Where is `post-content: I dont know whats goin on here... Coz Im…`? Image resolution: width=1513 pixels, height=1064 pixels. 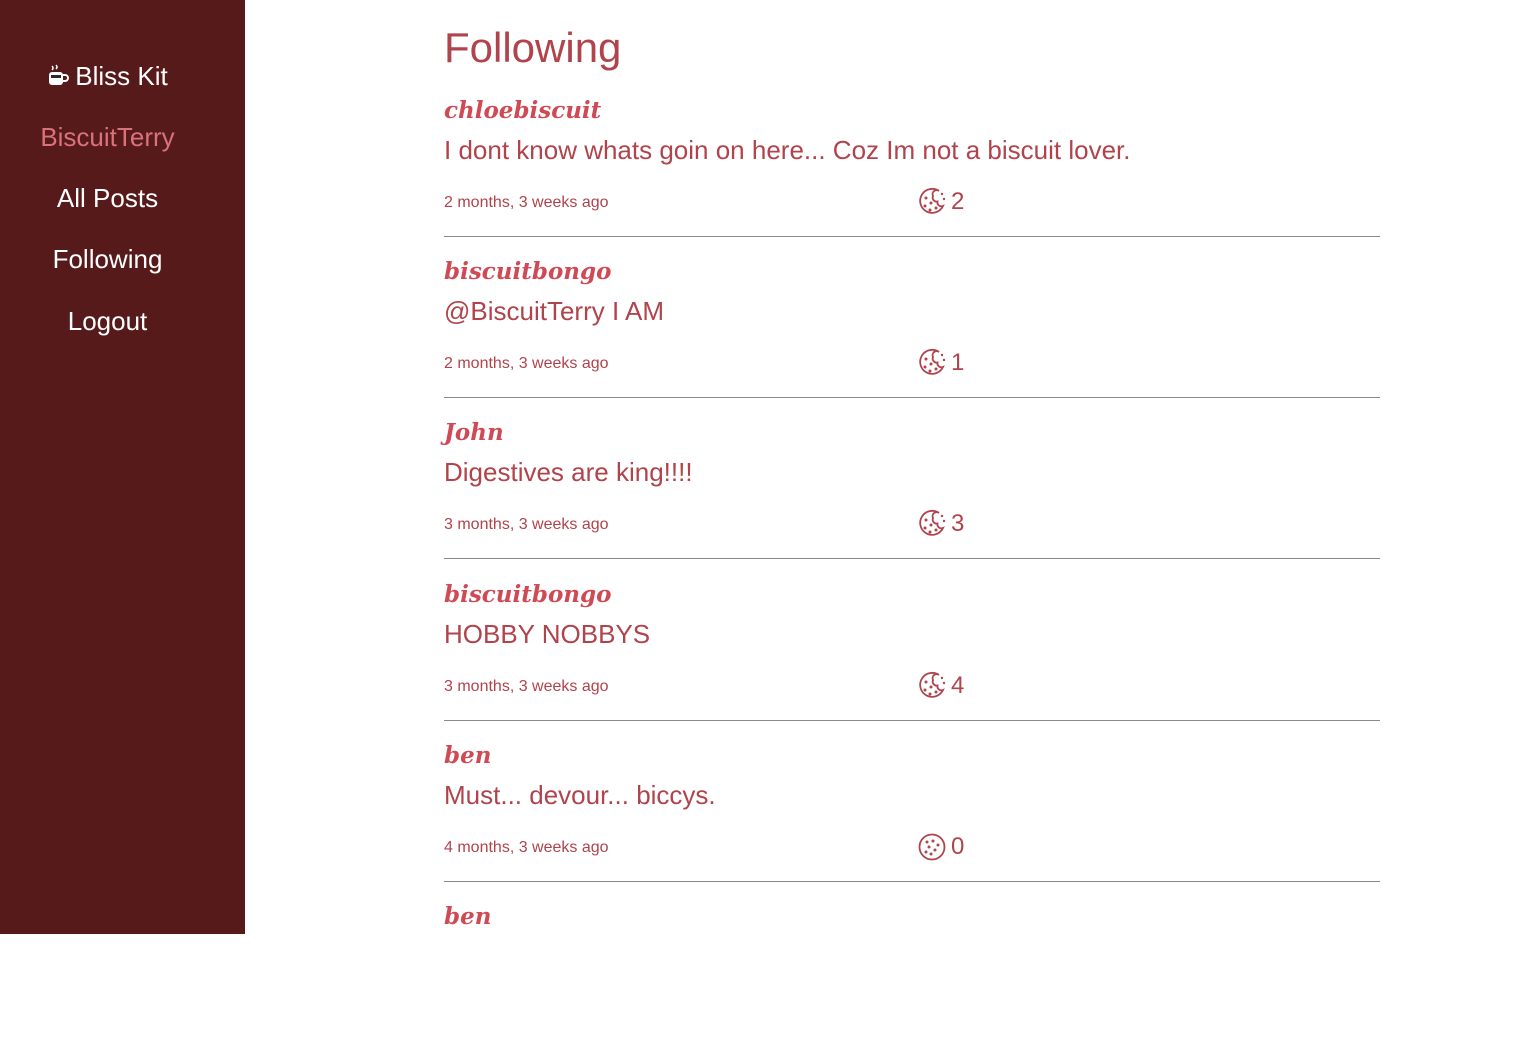 post-content: I dont know whats goin on here... Coz Im… is located at coordinates (787, 150).